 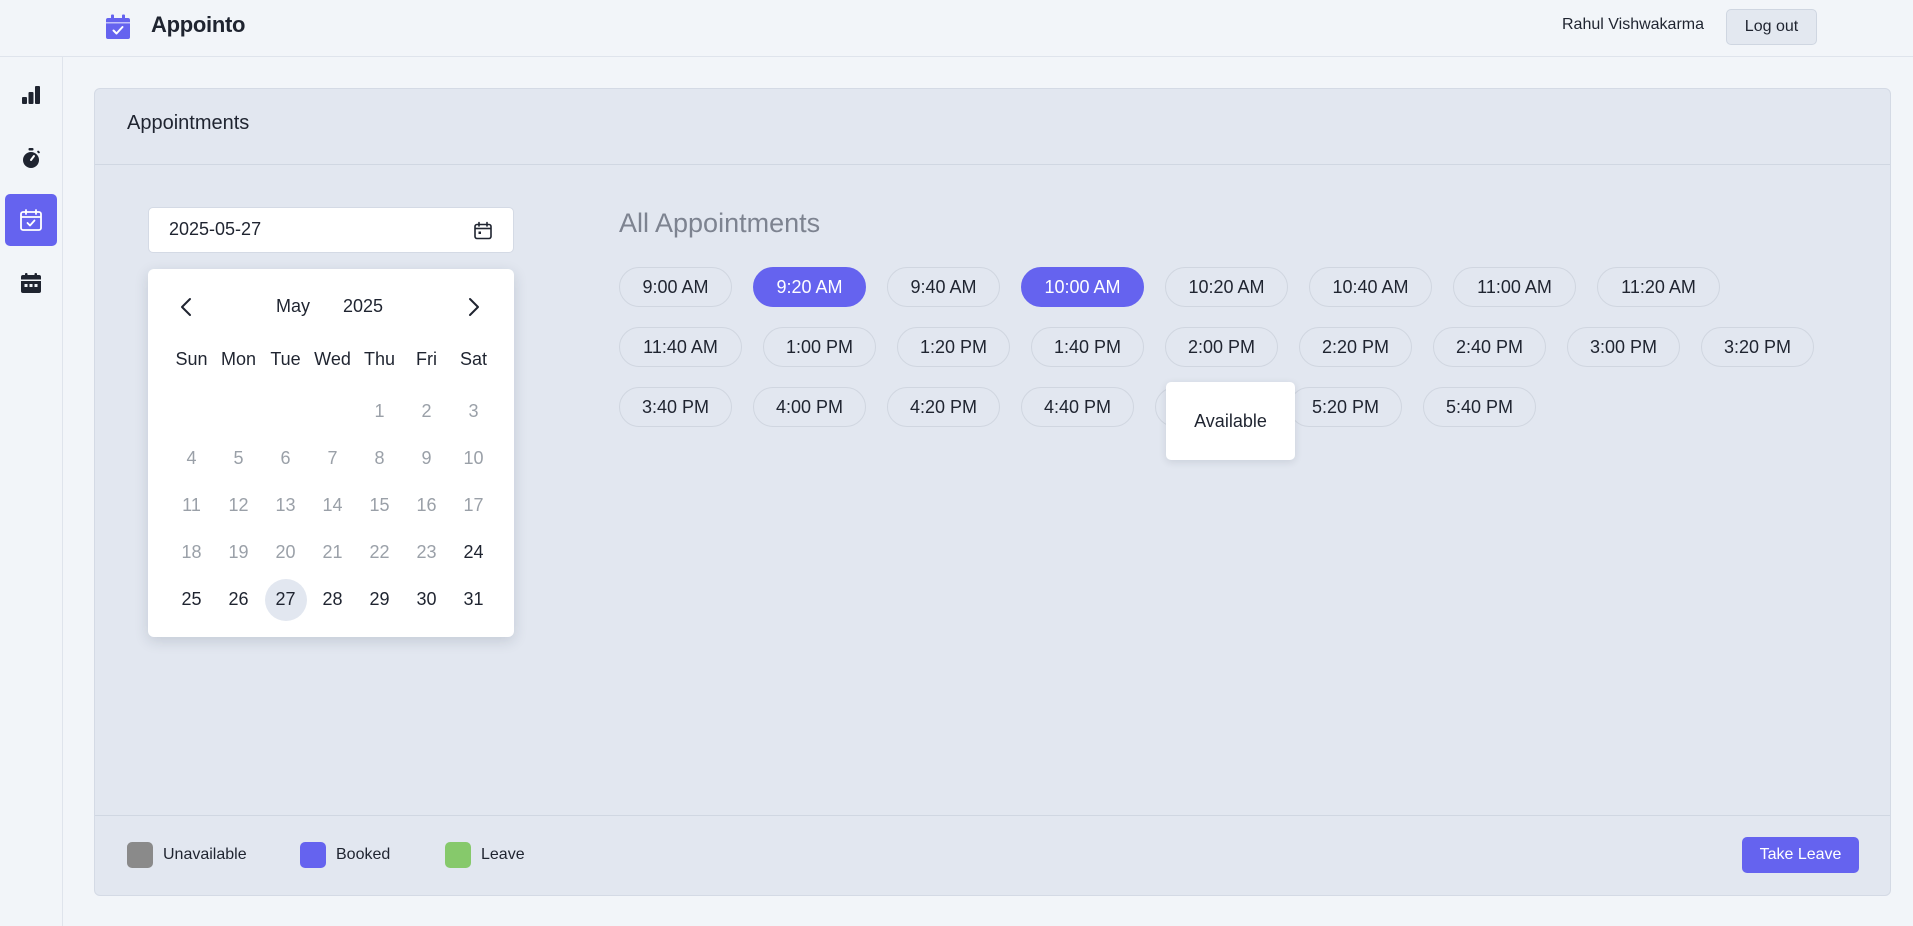 I want to click on calendar-day: 15, so click(x=379, y=505).